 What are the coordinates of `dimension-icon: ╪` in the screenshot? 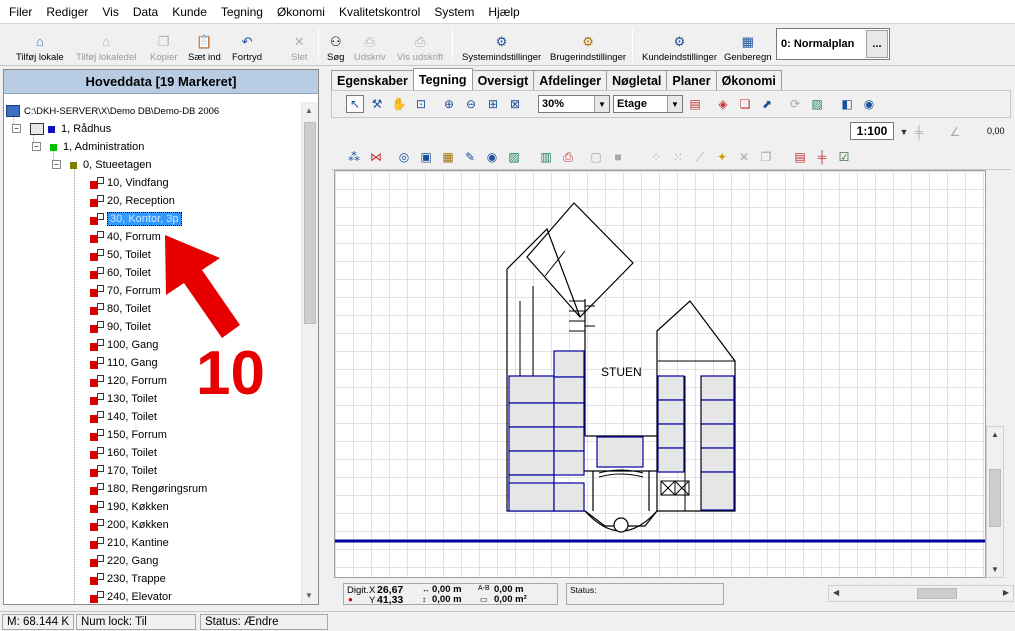 It's located at (822, 157).